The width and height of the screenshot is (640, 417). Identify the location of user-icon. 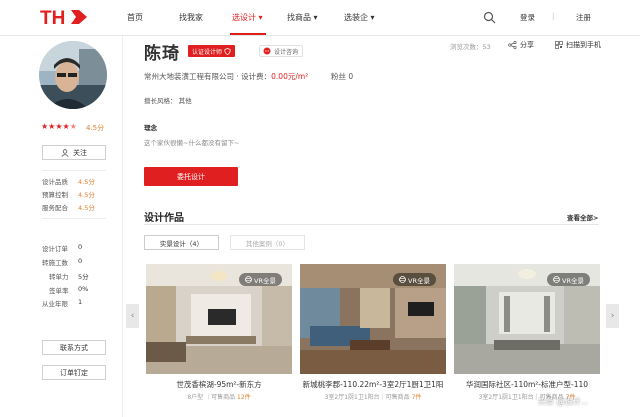
(65, 152).